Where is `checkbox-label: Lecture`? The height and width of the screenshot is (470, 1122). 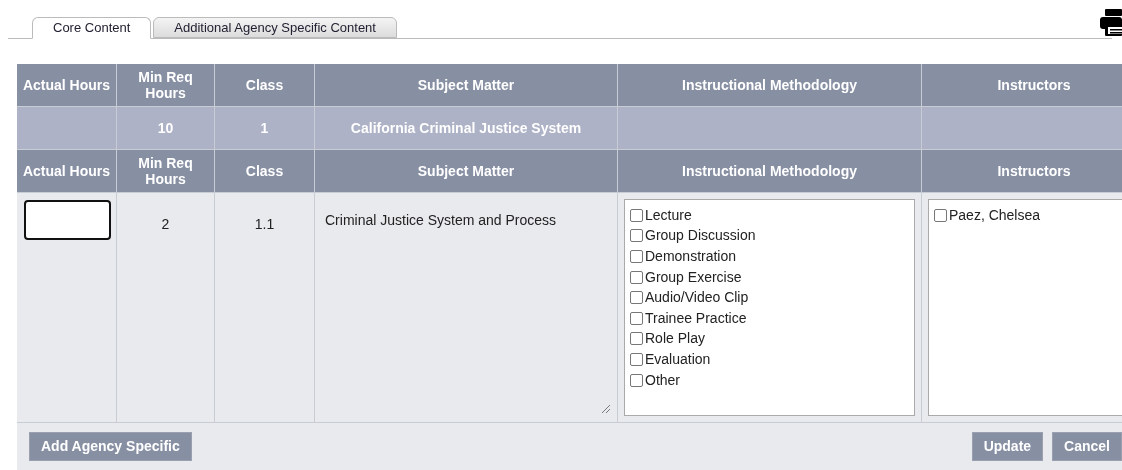 checkbox-label: Lecture is located at coordinates (668, 215).